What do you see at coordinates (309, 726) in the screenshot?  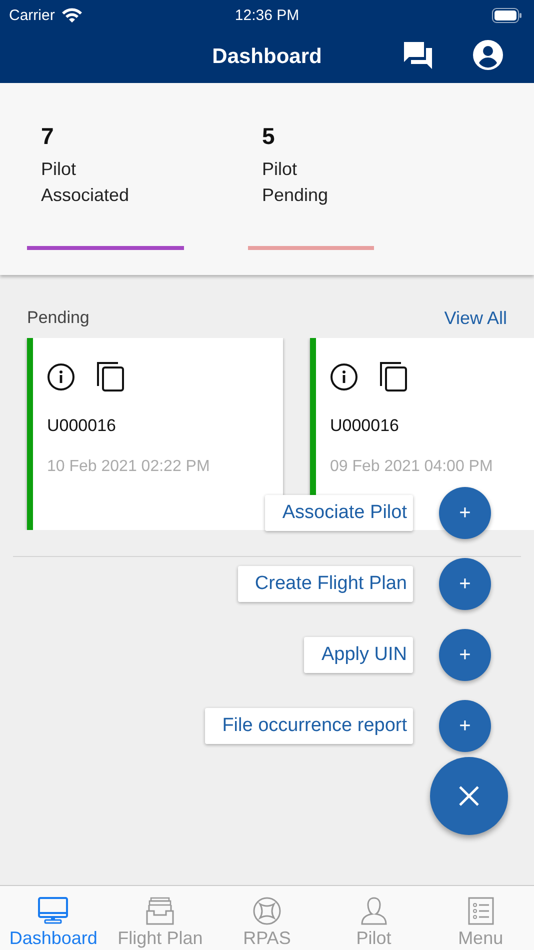 I see `action-label: File occurrence report` at bounding box center [309, 726].